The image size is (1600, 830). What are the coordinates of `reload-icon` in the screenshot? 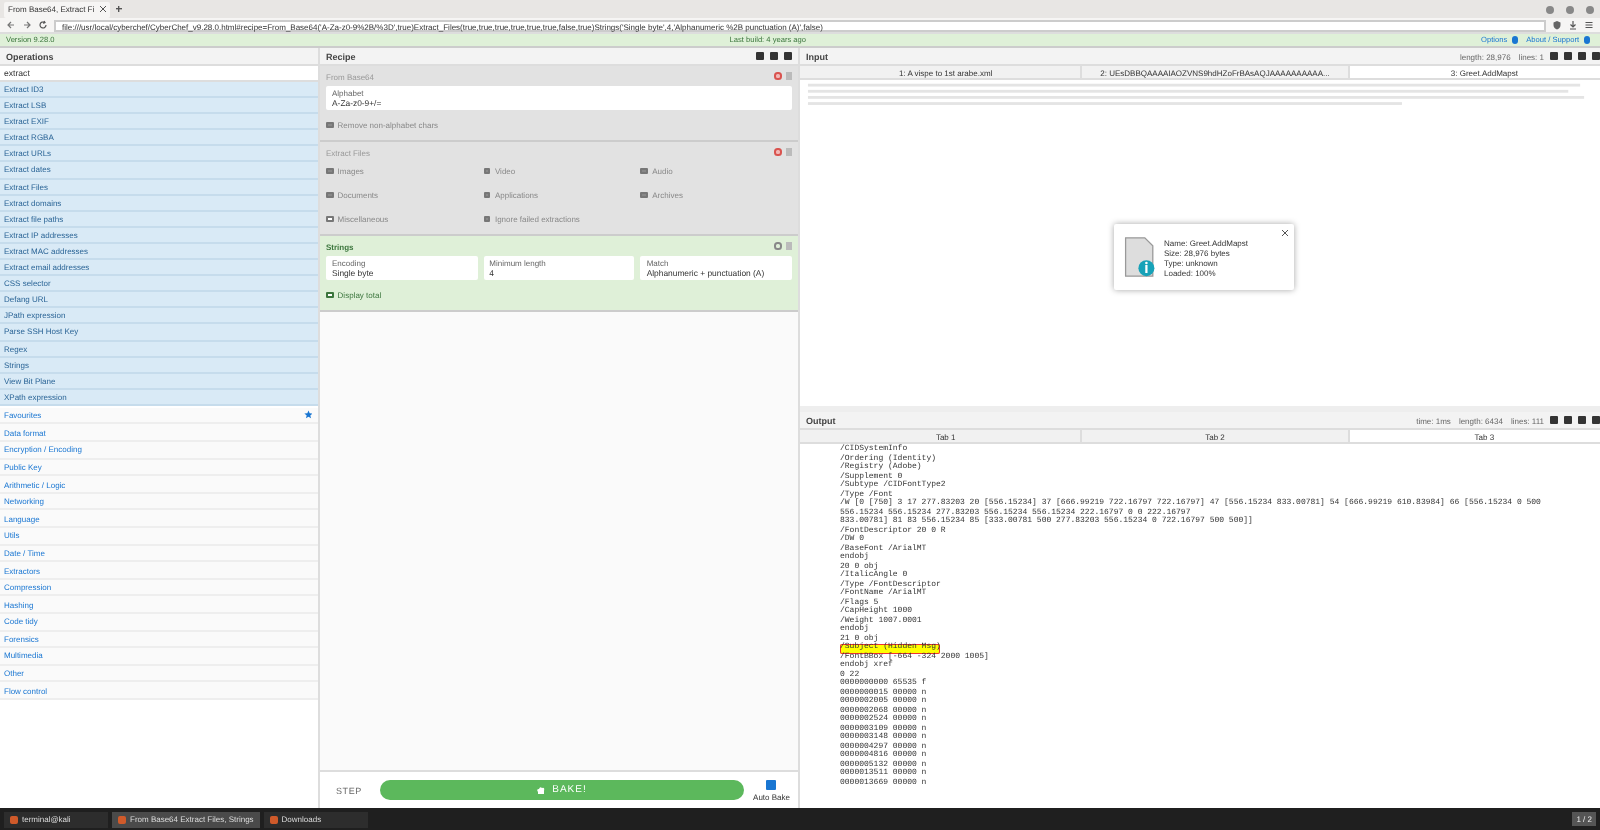 It's located at (43, 25).